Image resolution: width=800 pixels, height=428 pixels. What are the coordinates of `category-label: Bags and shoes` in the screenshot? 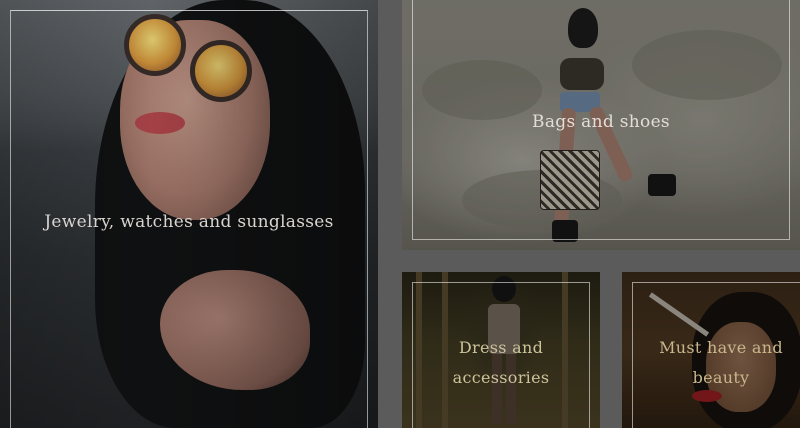 It's located at (601, 122).